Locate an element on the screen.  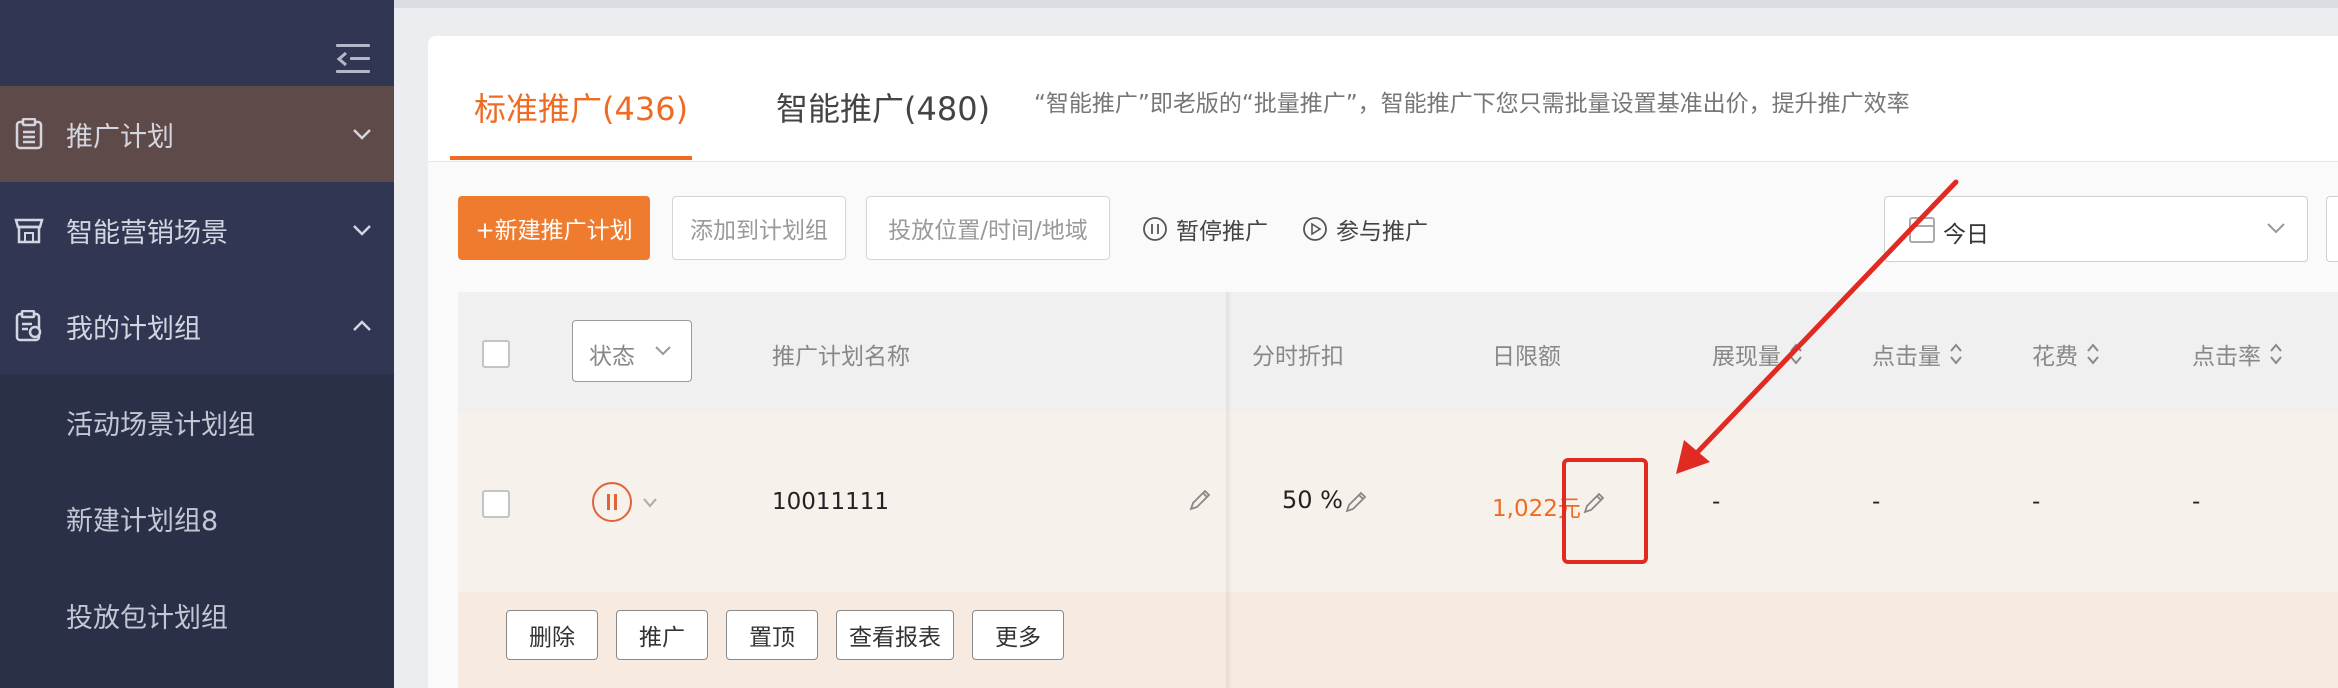
time-discount-value: 50 % is located at coordinates (1312, 500).